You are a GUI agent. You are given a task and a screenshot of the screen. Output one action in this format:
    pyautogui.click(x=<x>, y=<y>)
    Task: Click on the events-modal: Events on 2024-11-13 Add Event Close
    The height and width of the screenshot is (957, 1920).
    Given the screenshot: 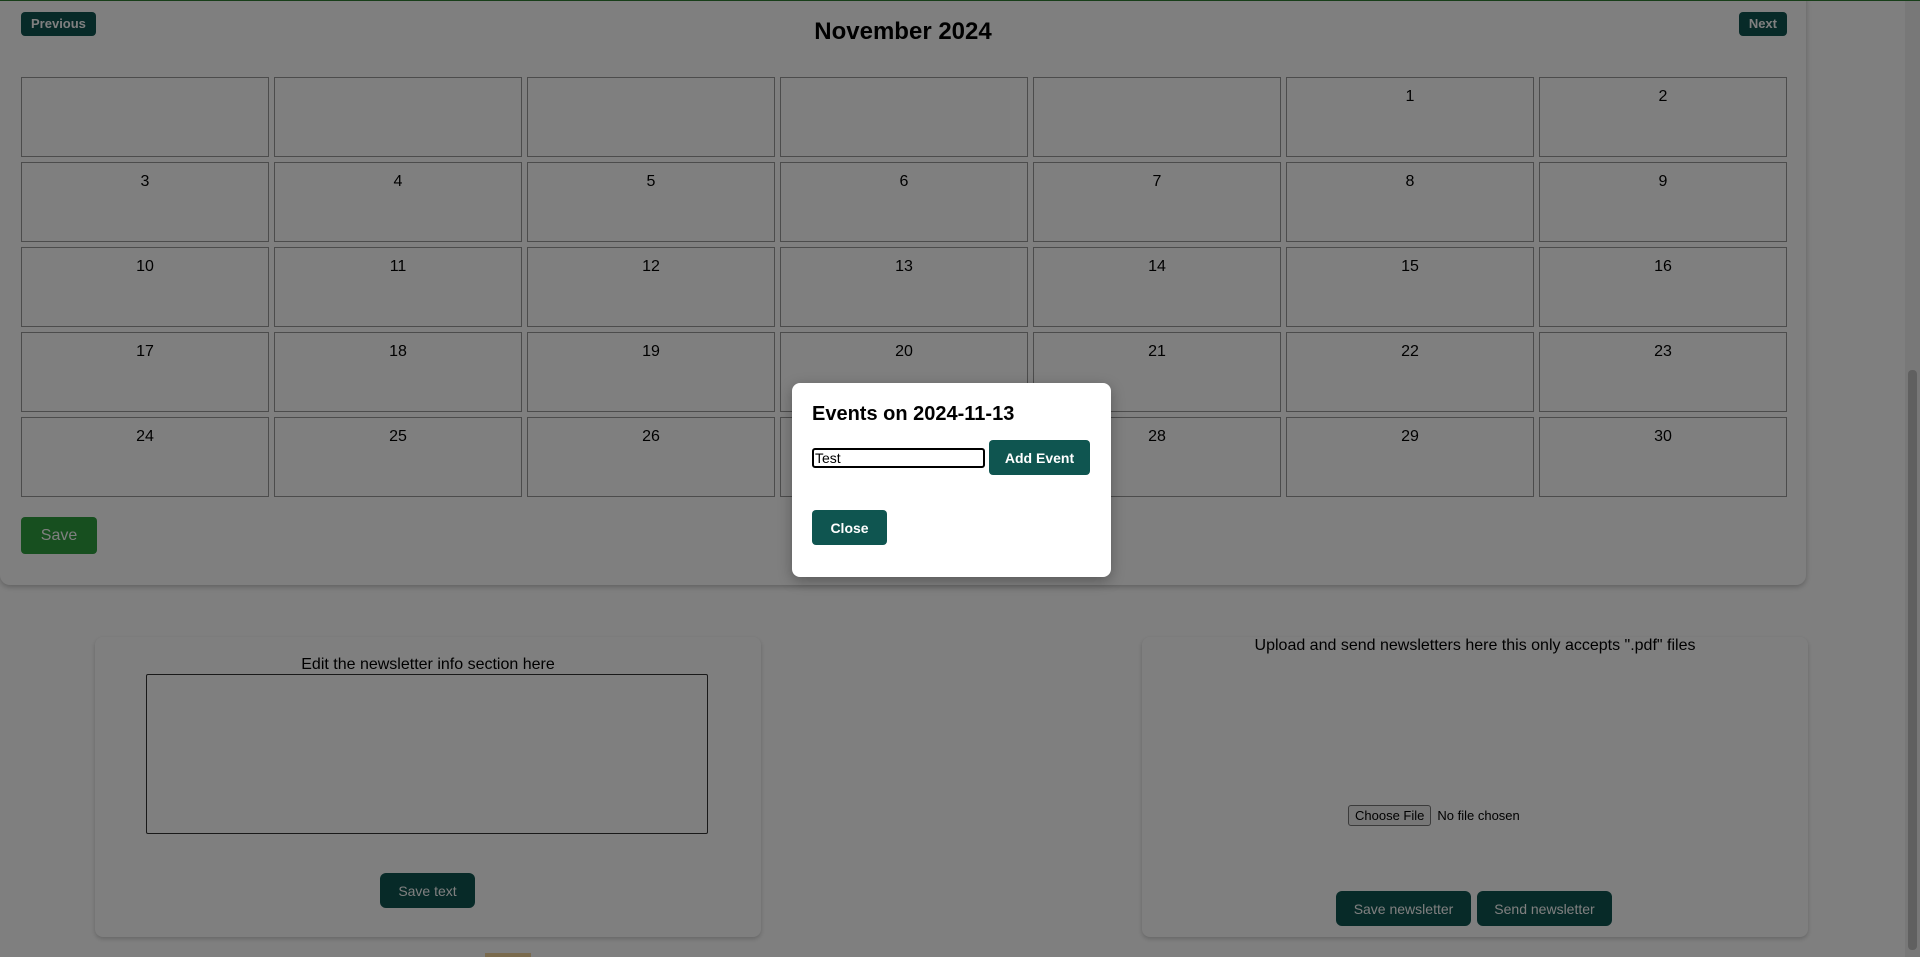 What is the action you would take?
    pyautogui.click(x=951, y=480)
    